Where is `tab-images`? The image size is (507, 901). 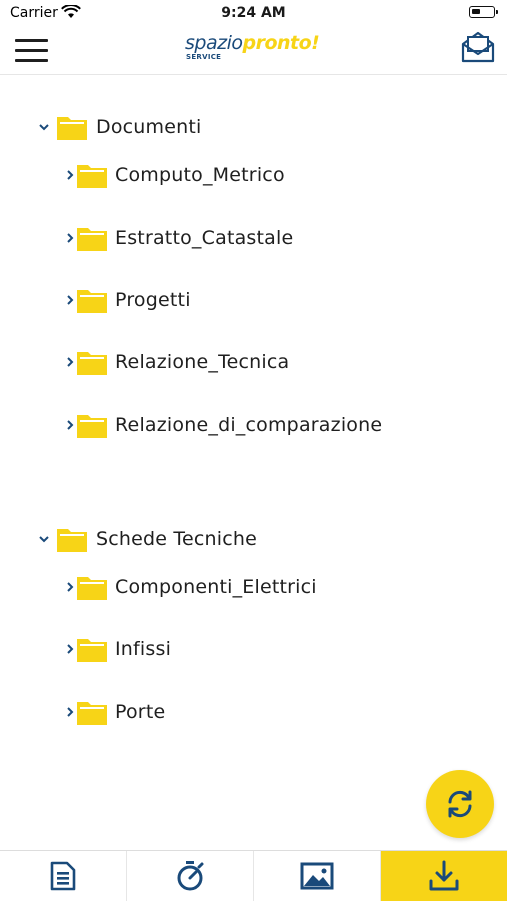
tab-images is located at coordinates (317, 876).